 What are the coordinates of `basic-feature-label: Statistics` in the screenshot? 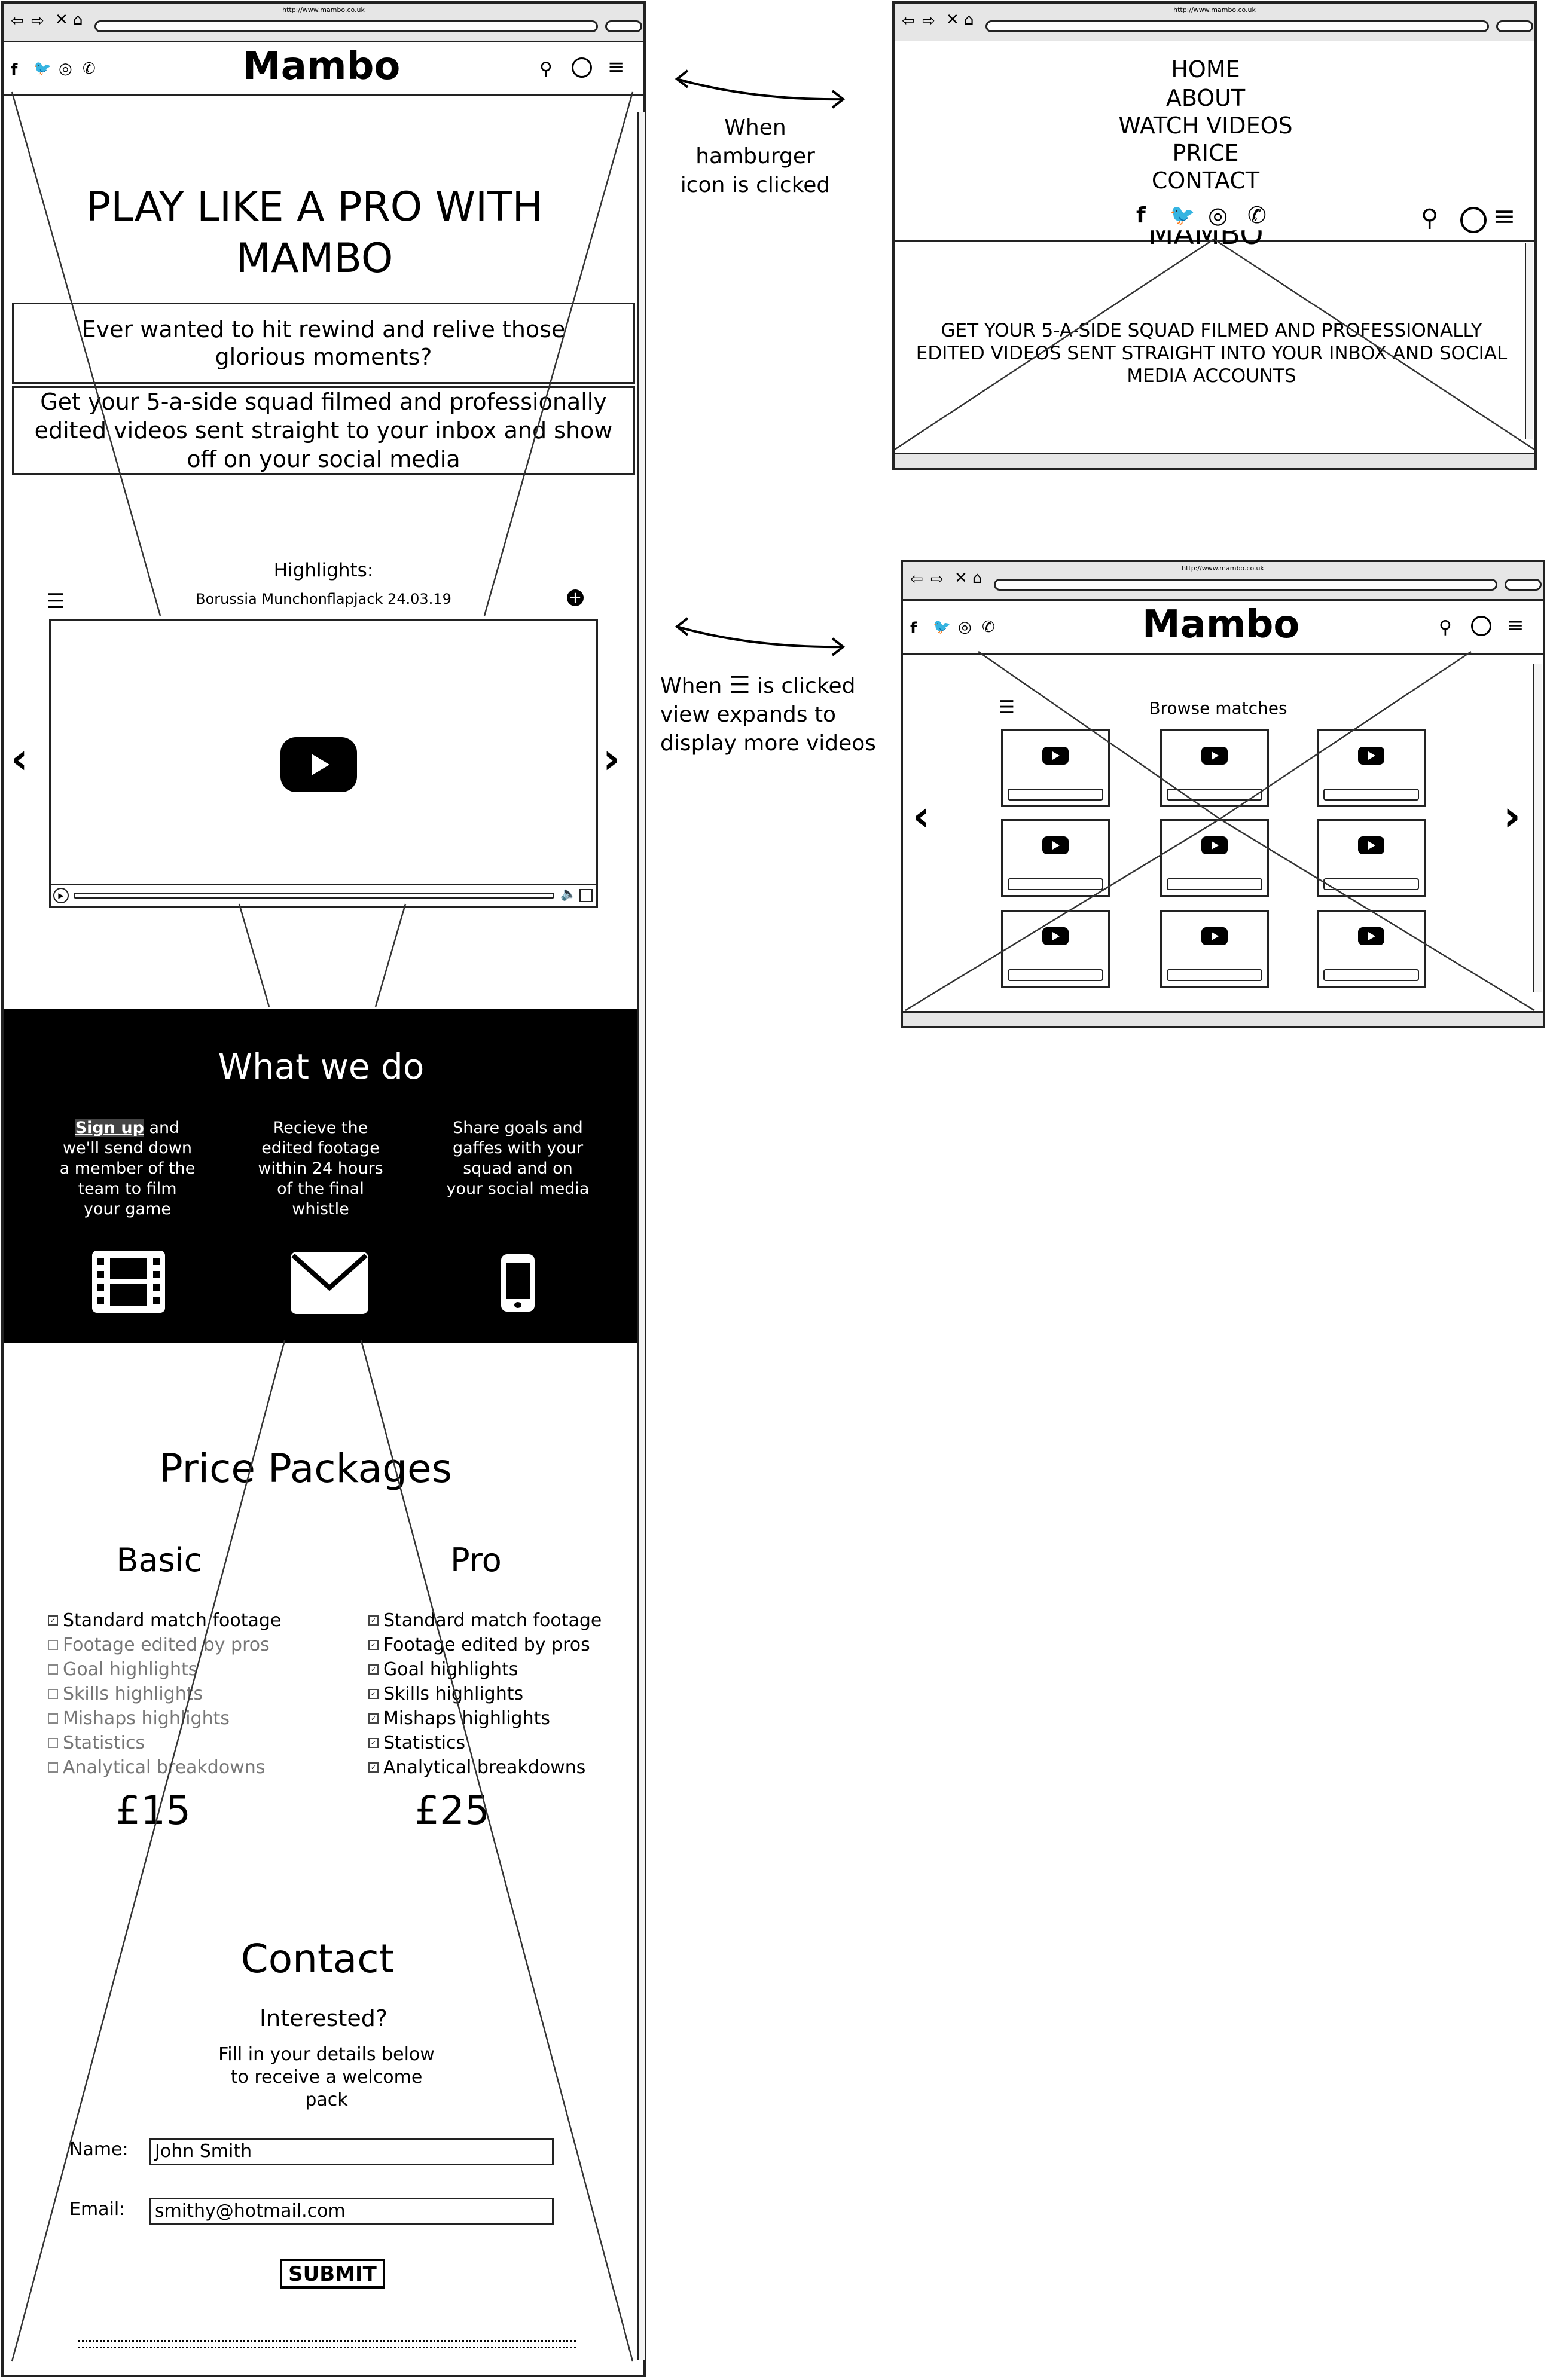 It's located at (104, 1743).